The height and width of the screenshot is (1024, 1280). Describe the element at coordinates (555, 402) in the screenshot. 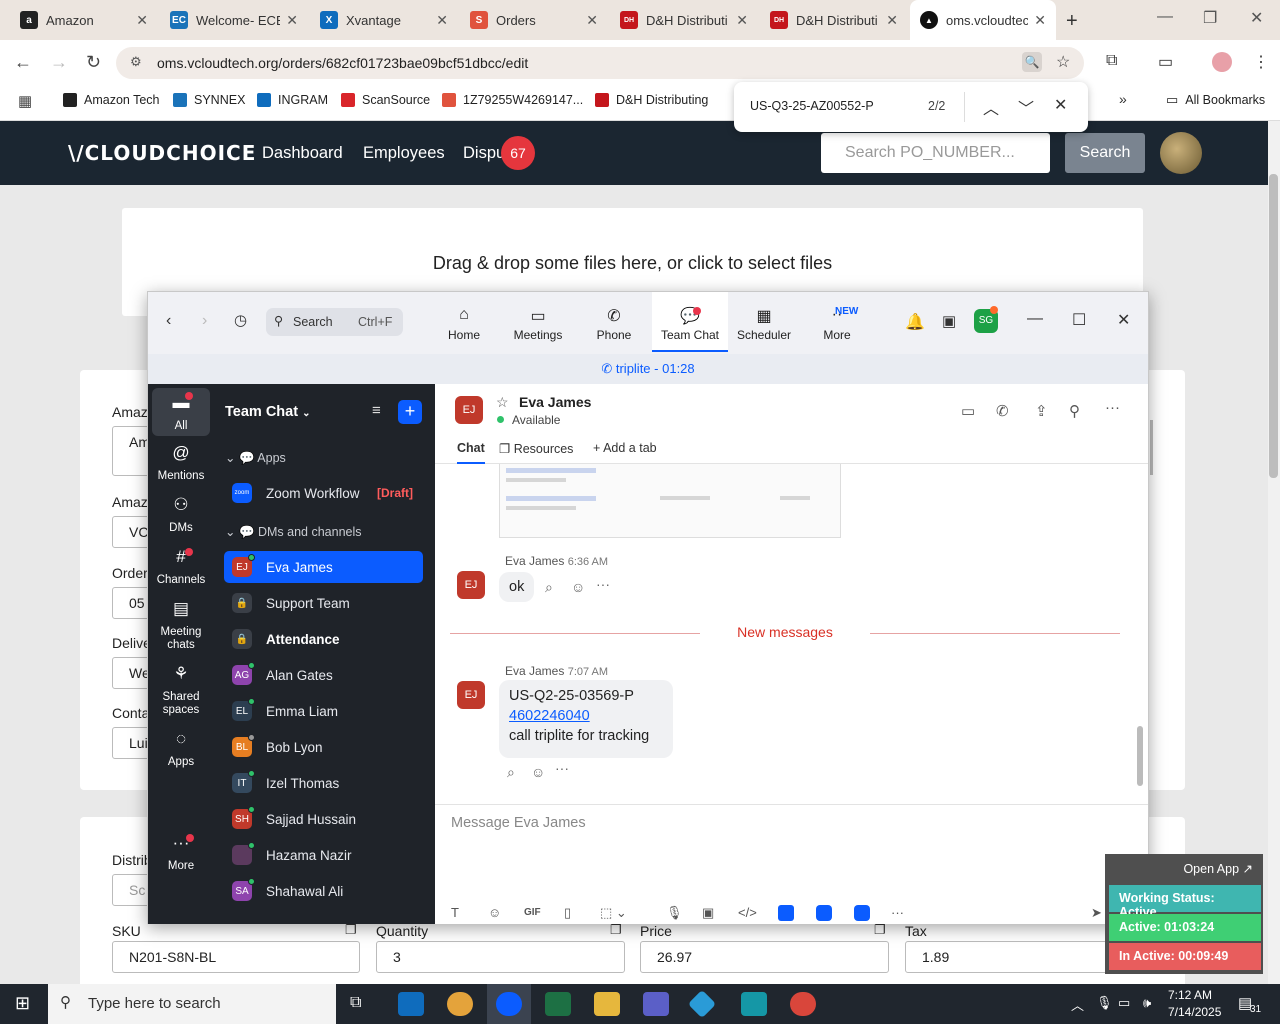

I see `contact-name: Eva James` at that location.